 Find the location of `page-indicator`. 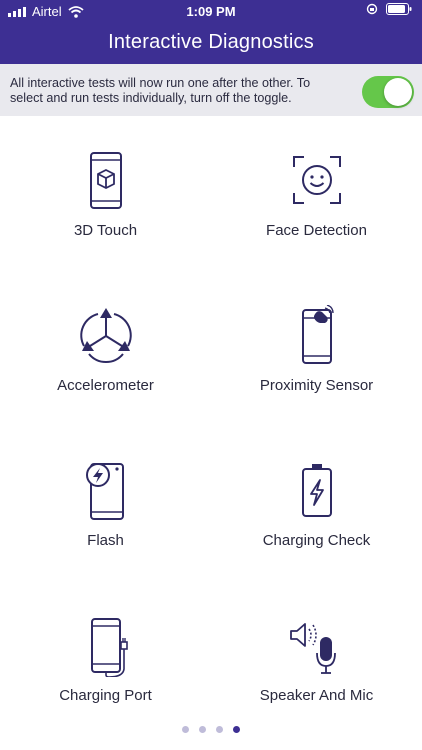

page-indicator is located at coordinates (211, 729).